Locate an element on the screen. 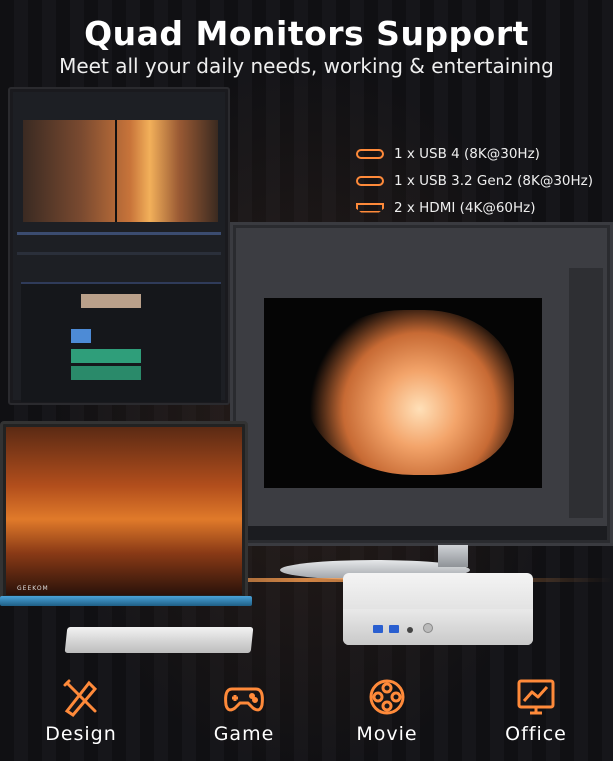 The image size is (613, 761). design-tools-icon is located at coordinates (80, 698).